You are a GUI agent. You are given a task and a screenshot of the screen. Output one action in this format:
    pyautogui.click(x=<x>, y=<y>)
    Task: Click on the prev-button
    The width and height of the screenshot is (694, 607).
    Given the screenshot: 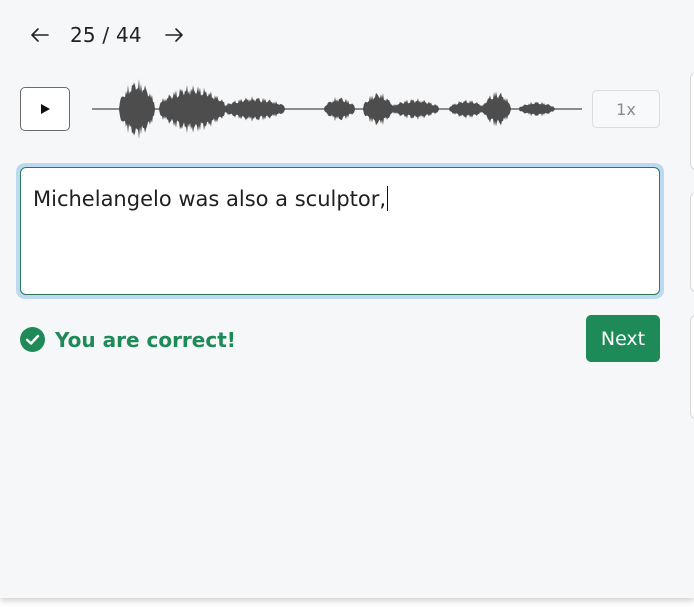 What is the action you would take?
    pyautogui.click(x=40, y=35)
    